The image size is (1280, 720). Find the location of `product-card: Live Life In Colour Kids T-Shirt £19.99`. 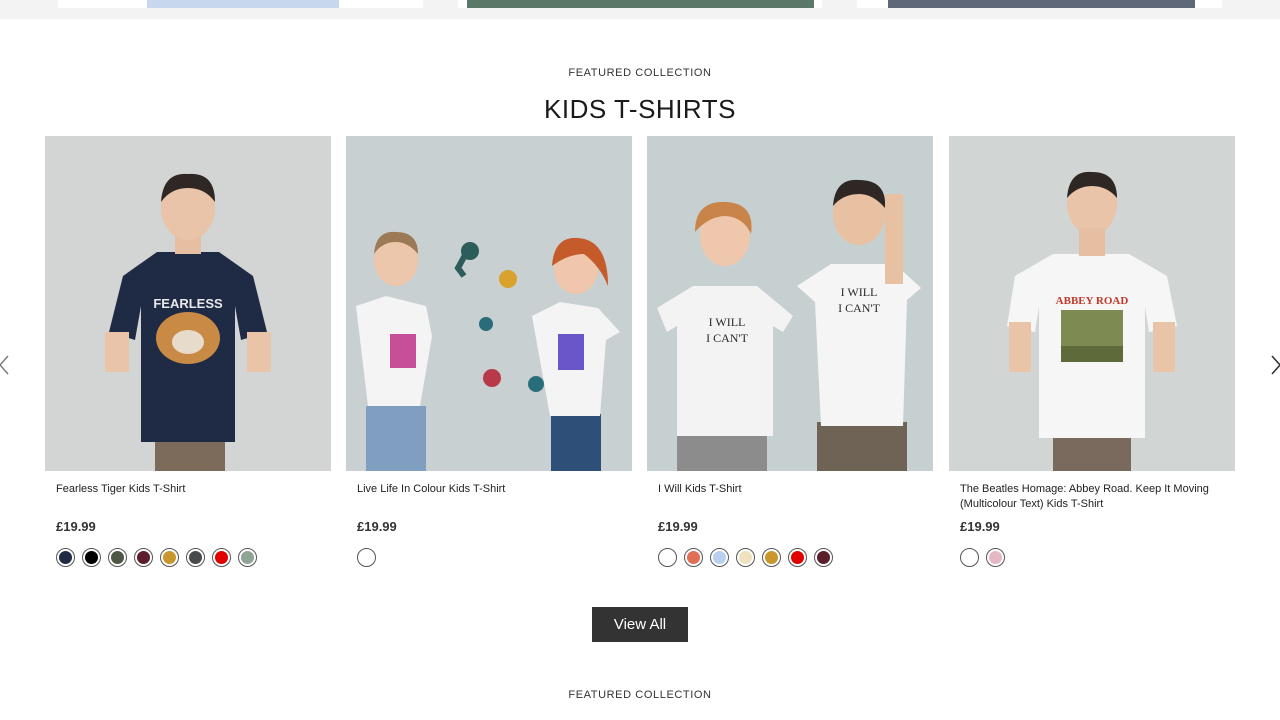

product-card: Live Life In Colour Kids T-Shirt £19.99 is located at coordinates (489, 356).